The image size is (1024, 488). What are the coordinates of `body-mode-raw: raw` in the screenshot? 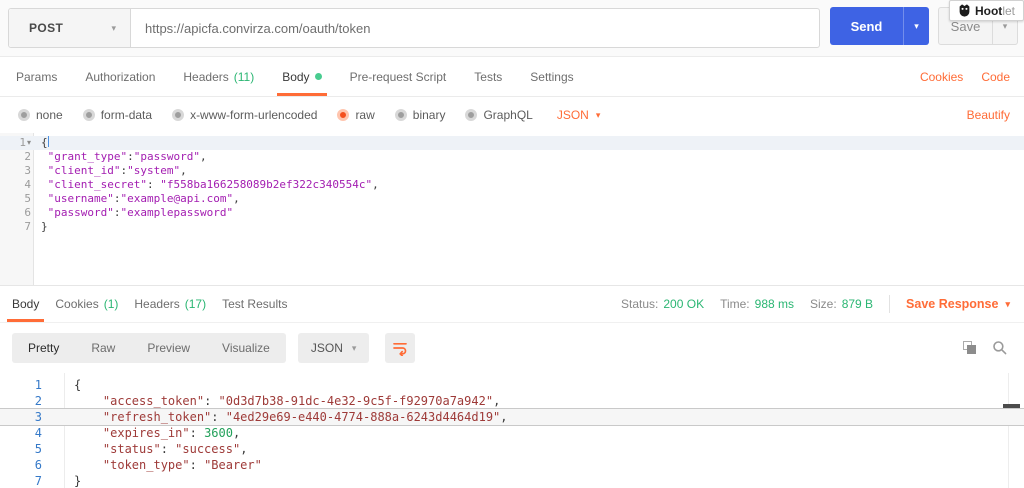 It's located at (356, 115).